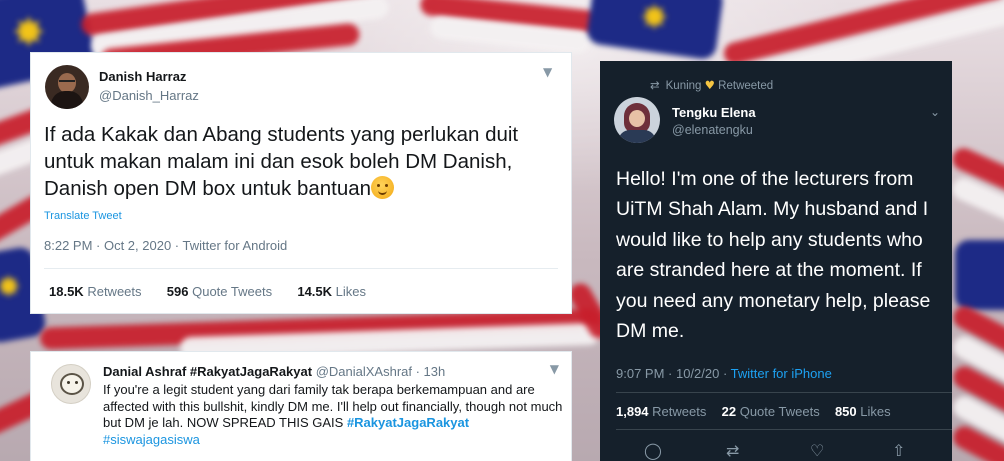 The image size is (1004, 461). I want to click on author-handle: @elenatengku, so click(712, 130).